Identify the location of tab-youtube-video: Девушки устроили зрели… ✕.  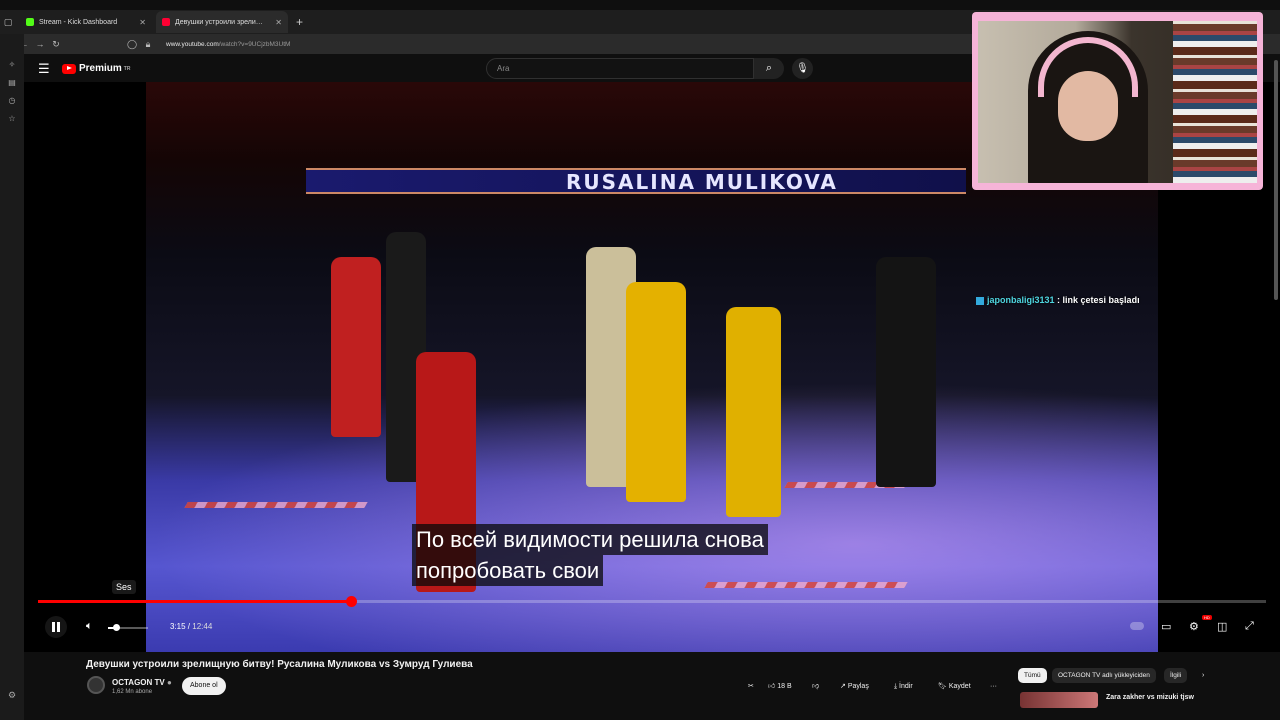
(222, 22).